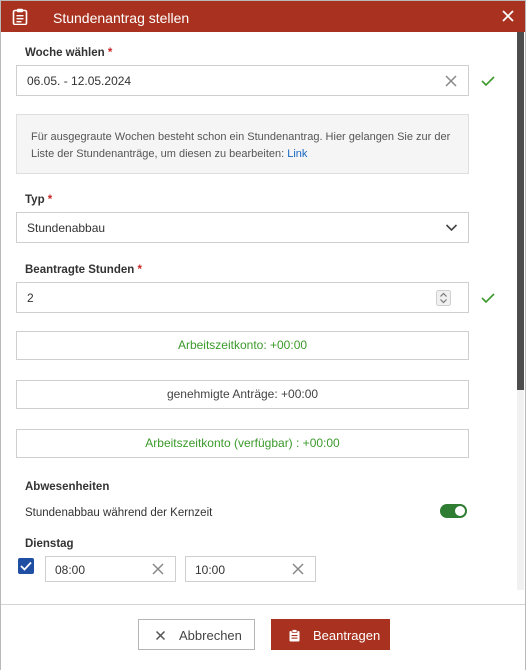 Image resolution: width=526 pixels, height=670 pixels. Describe the element at coordinates (453, 511) in the screenshot. I see `core-time-toggle` at that location.